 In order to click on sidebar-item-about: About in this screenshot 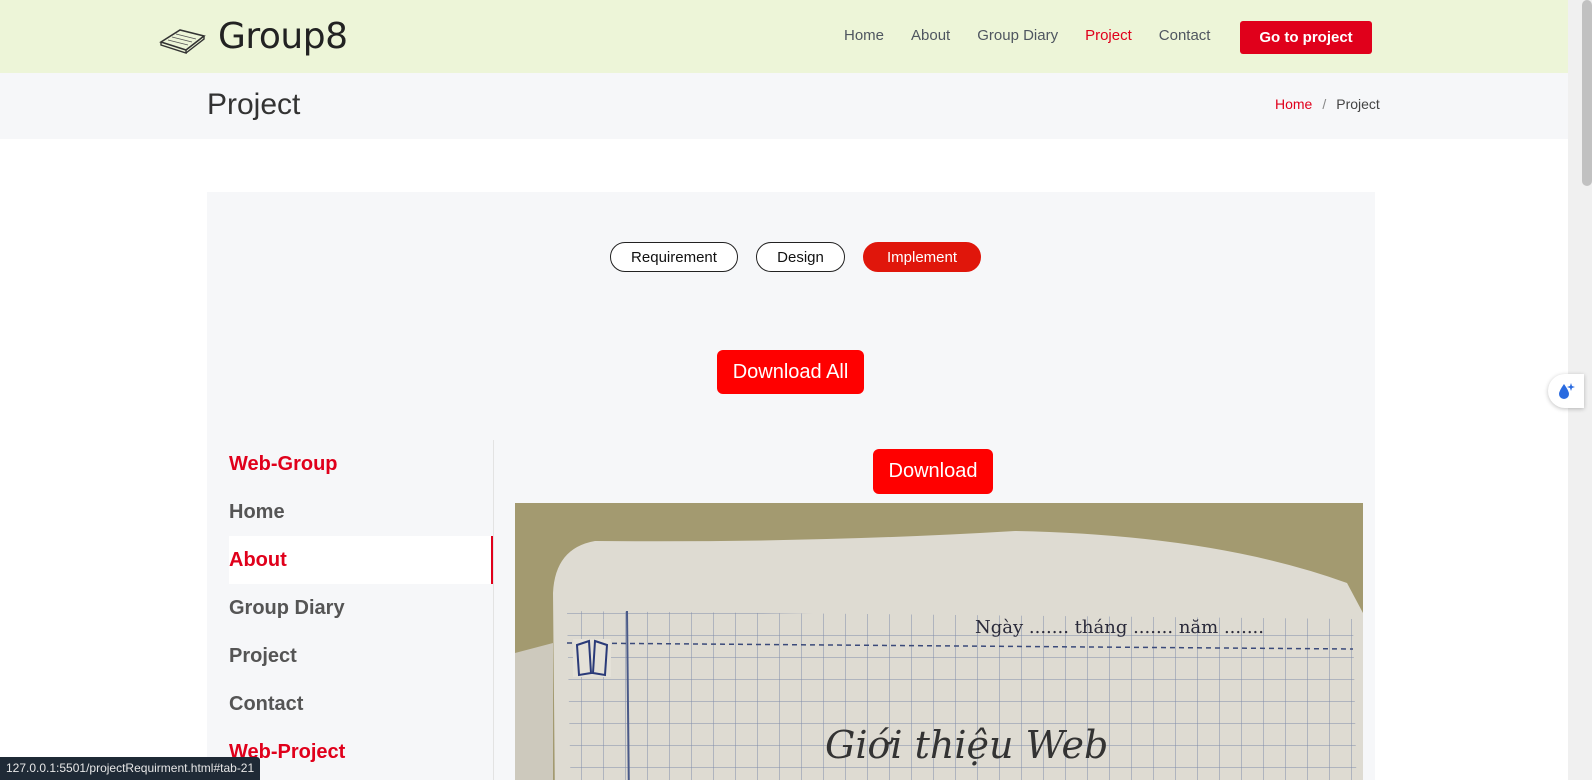, I will do `click(361, 560)`.